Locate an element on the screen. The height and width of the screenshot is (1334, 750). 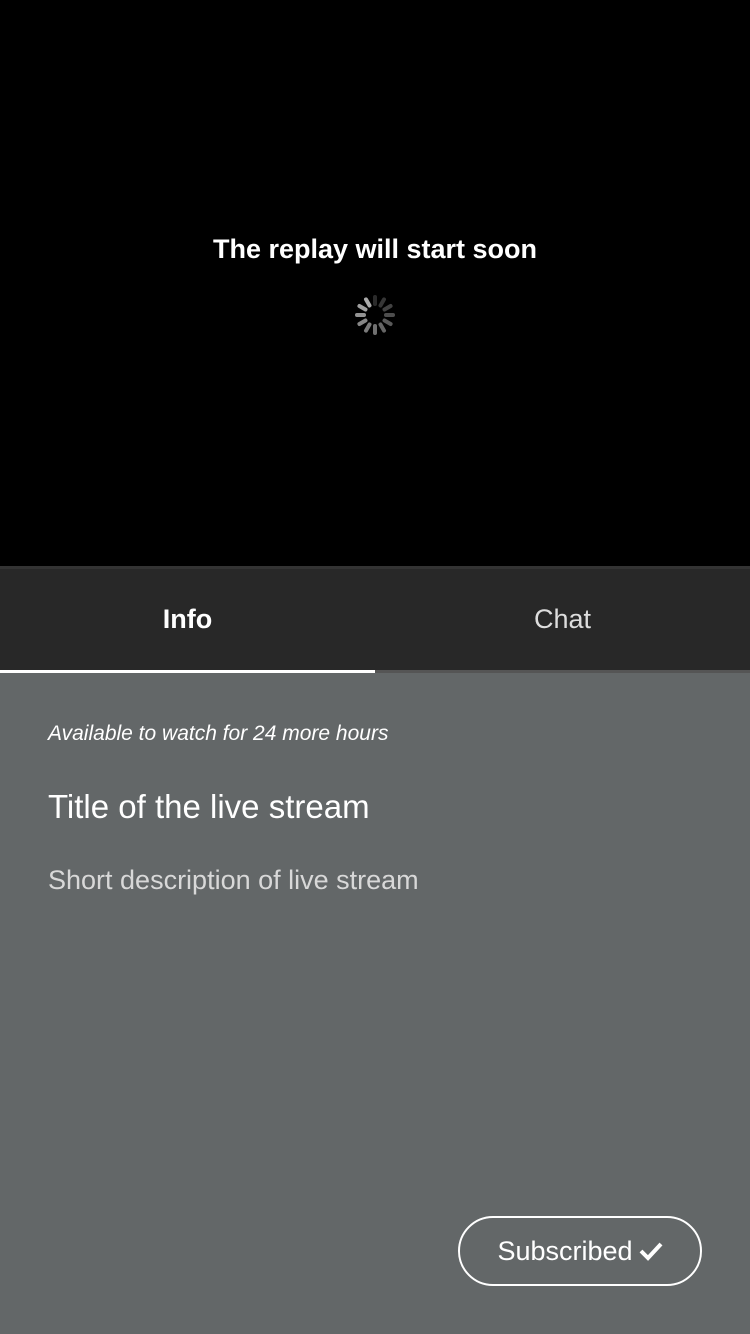
tab-bar: Info Chat is located at coordinates (375, 619).